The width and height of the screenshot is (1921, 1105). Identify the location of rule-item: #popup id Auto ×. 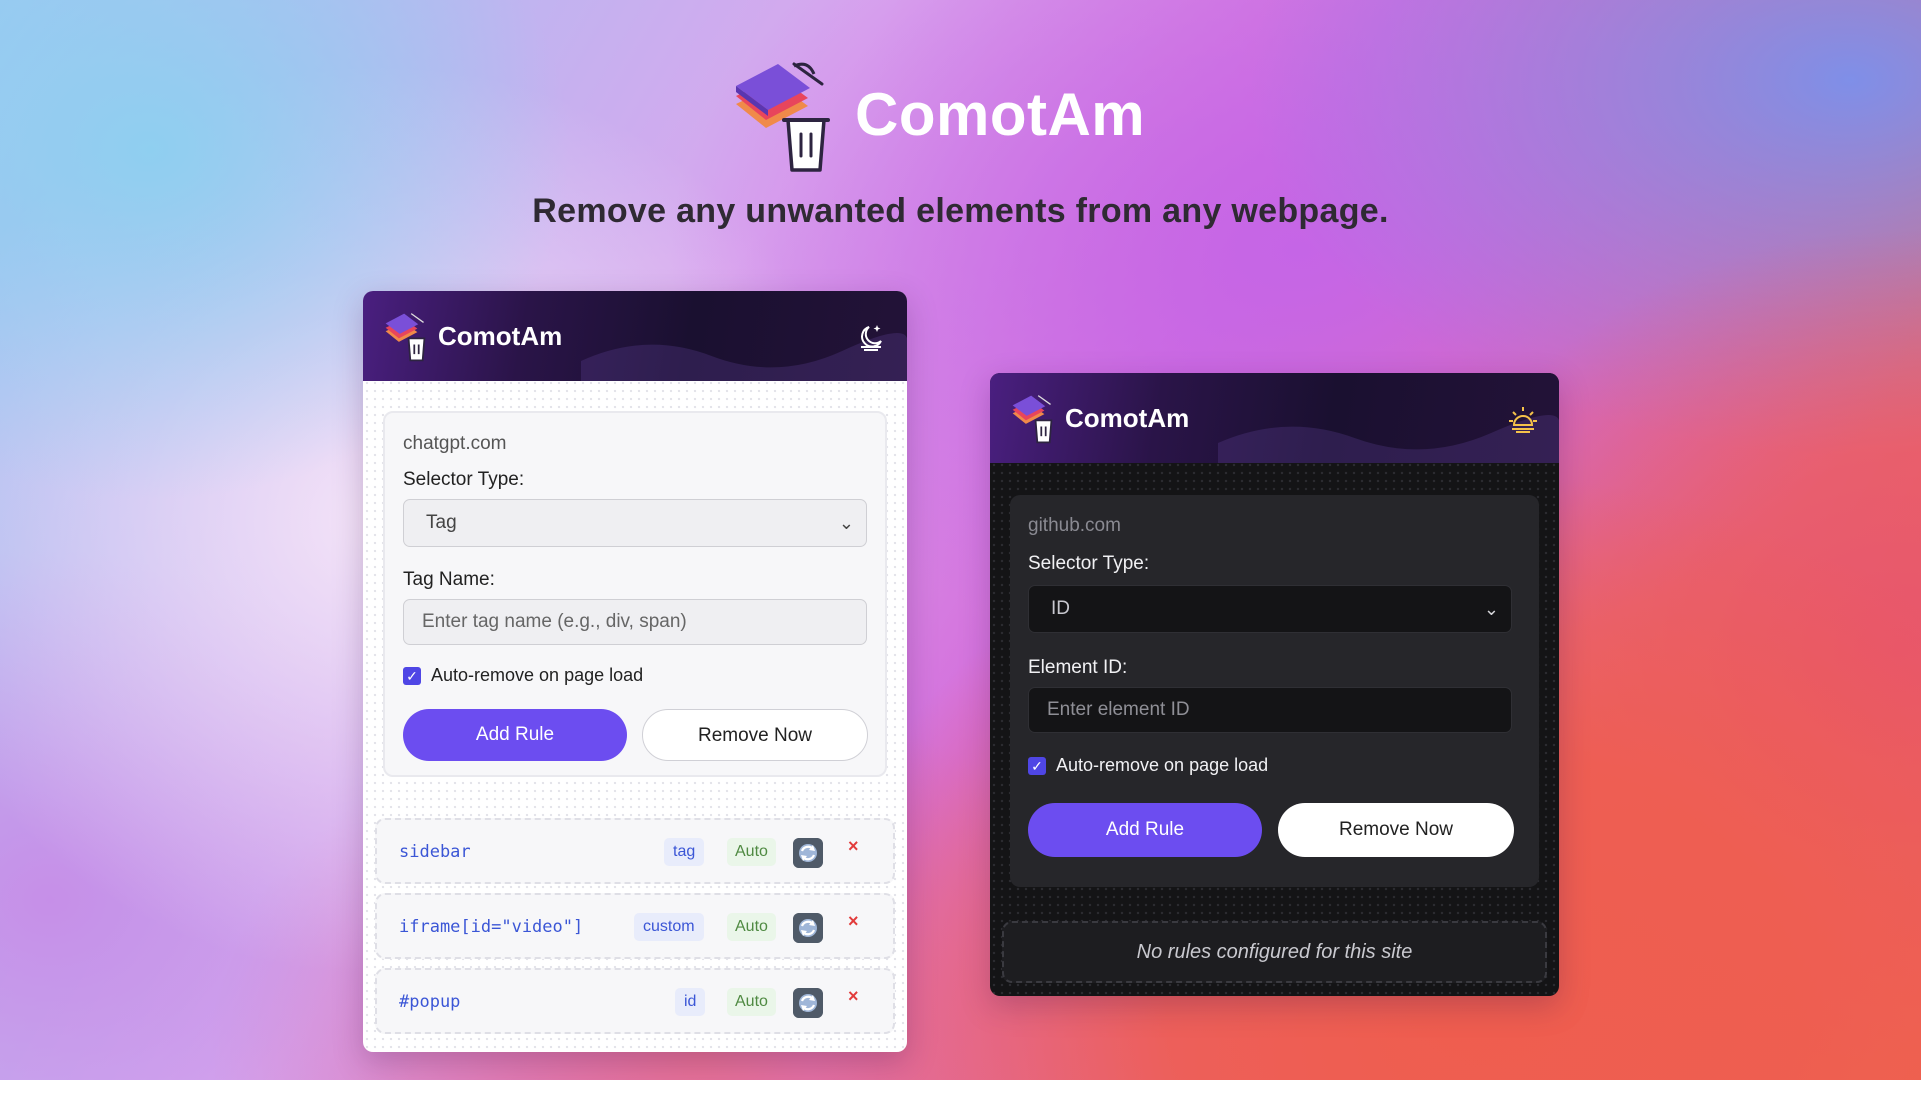
(635, 1001).